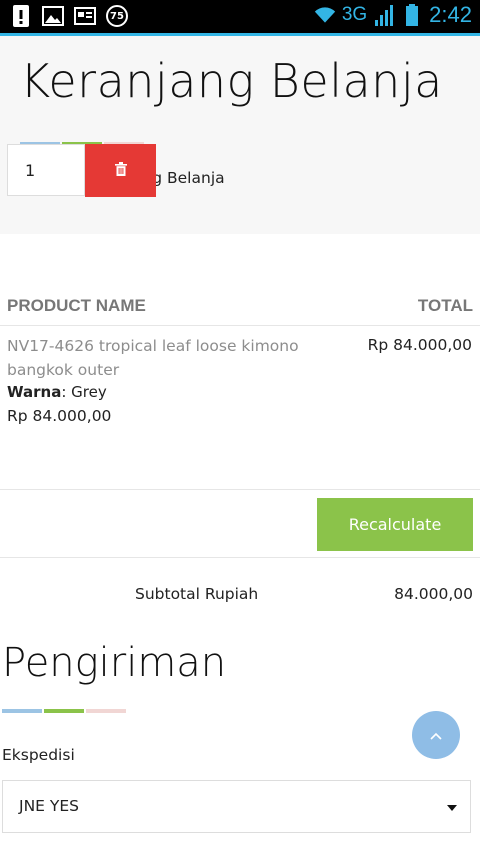 Image resolution: width=480 pixels, height=854 pixels. Describe the element at coordinates (240, 524) in the screenshot. I see `recalculate-row: Recalculate` at that location.